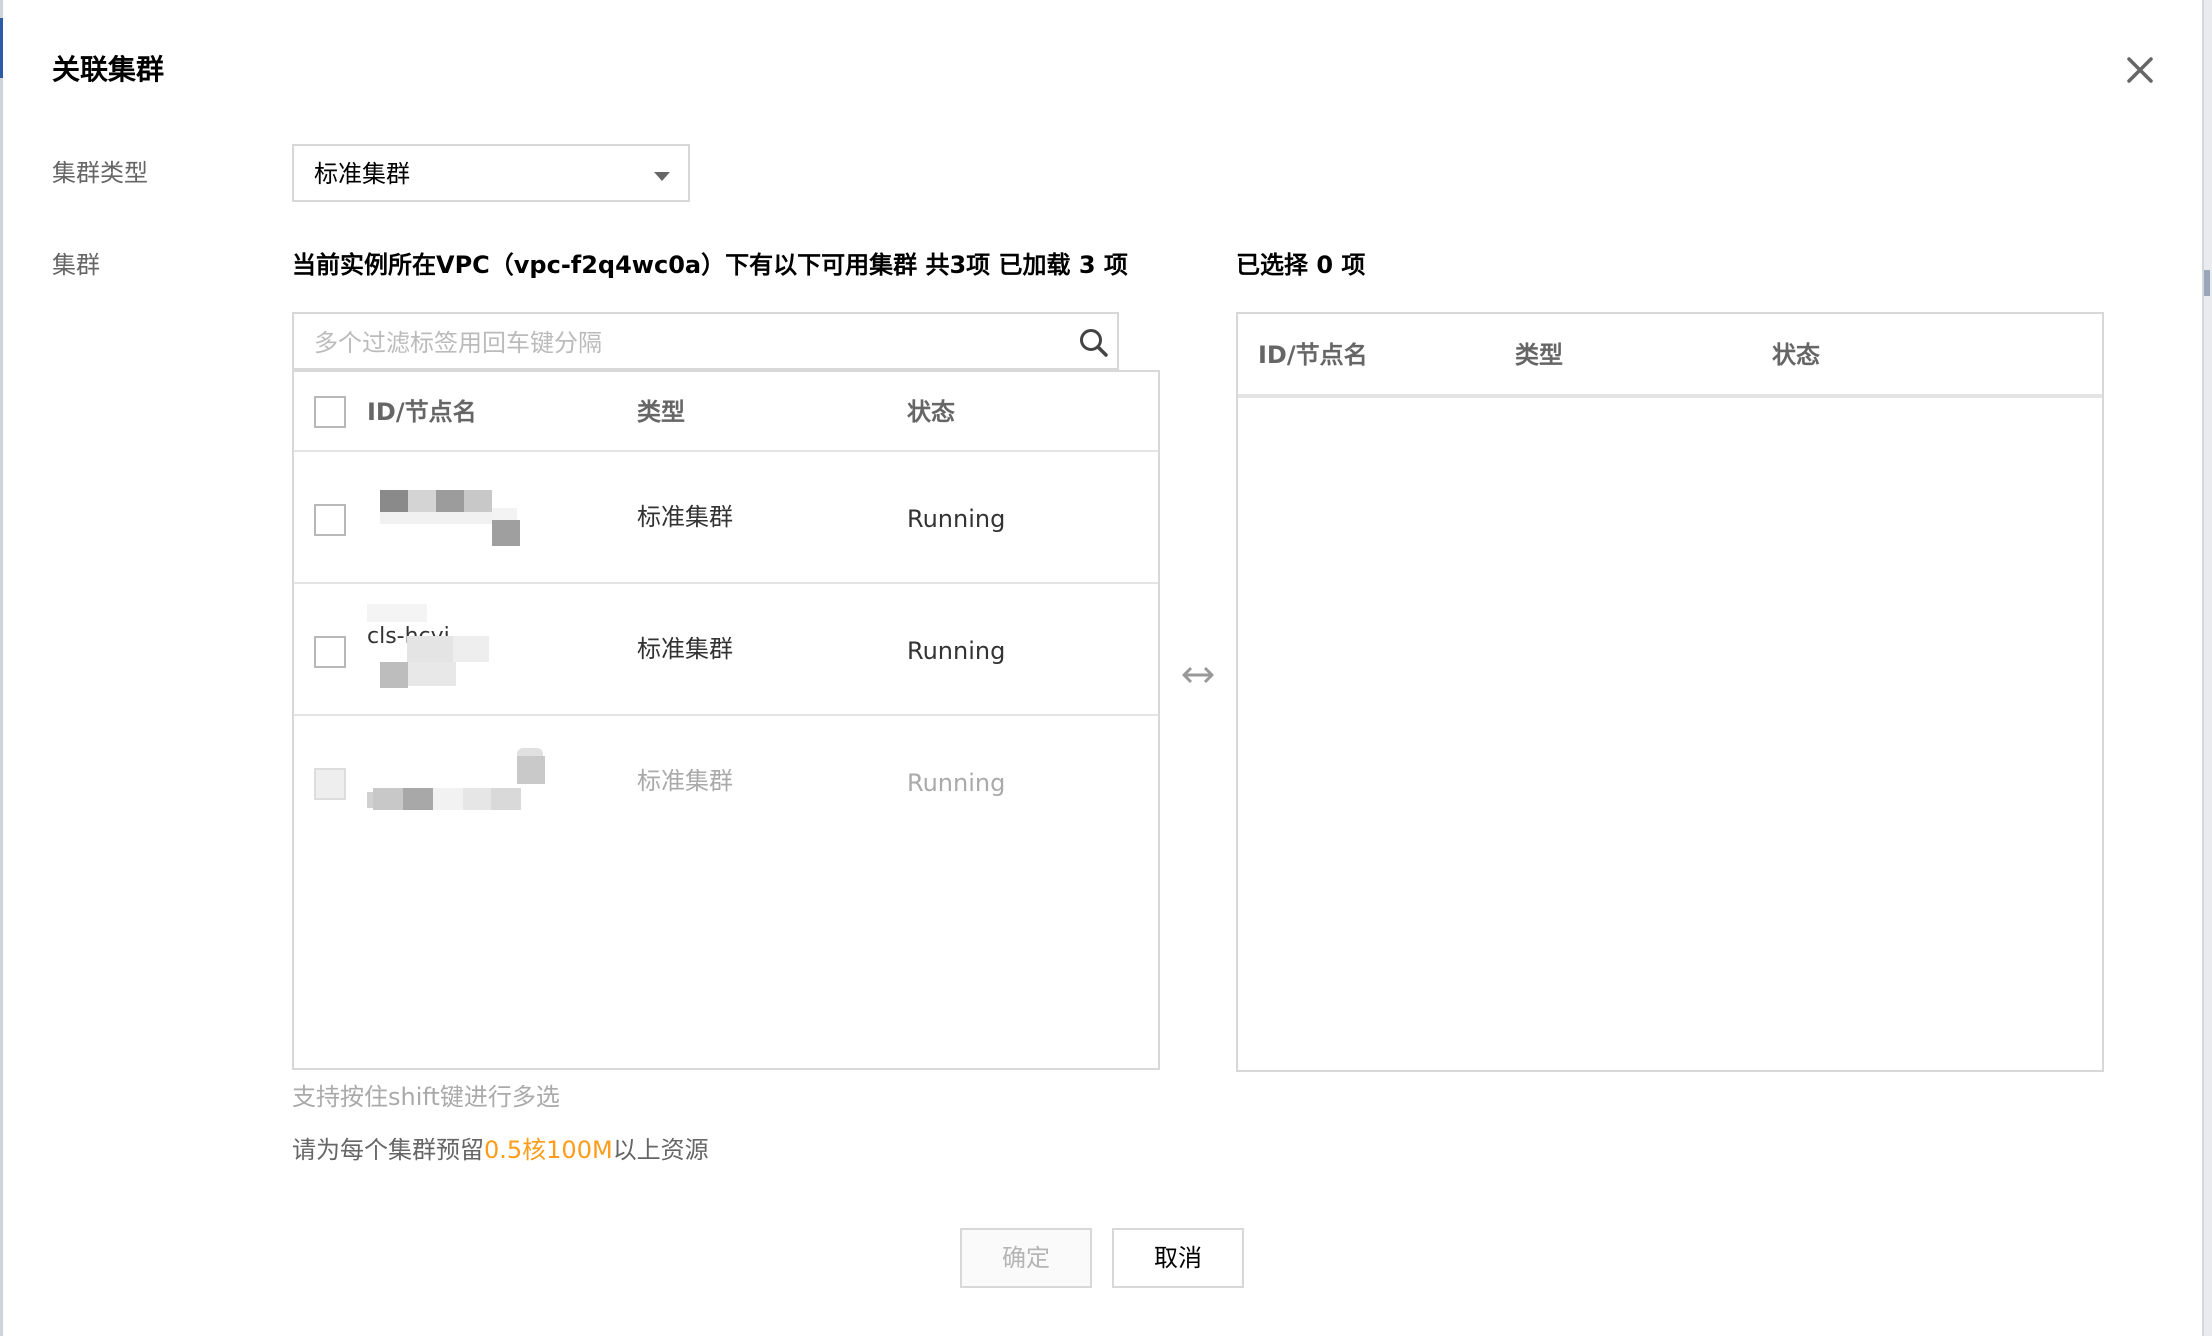 This screenshot has height=1336, width=2212. Describe the element at coordinates (491, 173) in the screenshot. I see `cluster-type-select: 标准集群` at that location.